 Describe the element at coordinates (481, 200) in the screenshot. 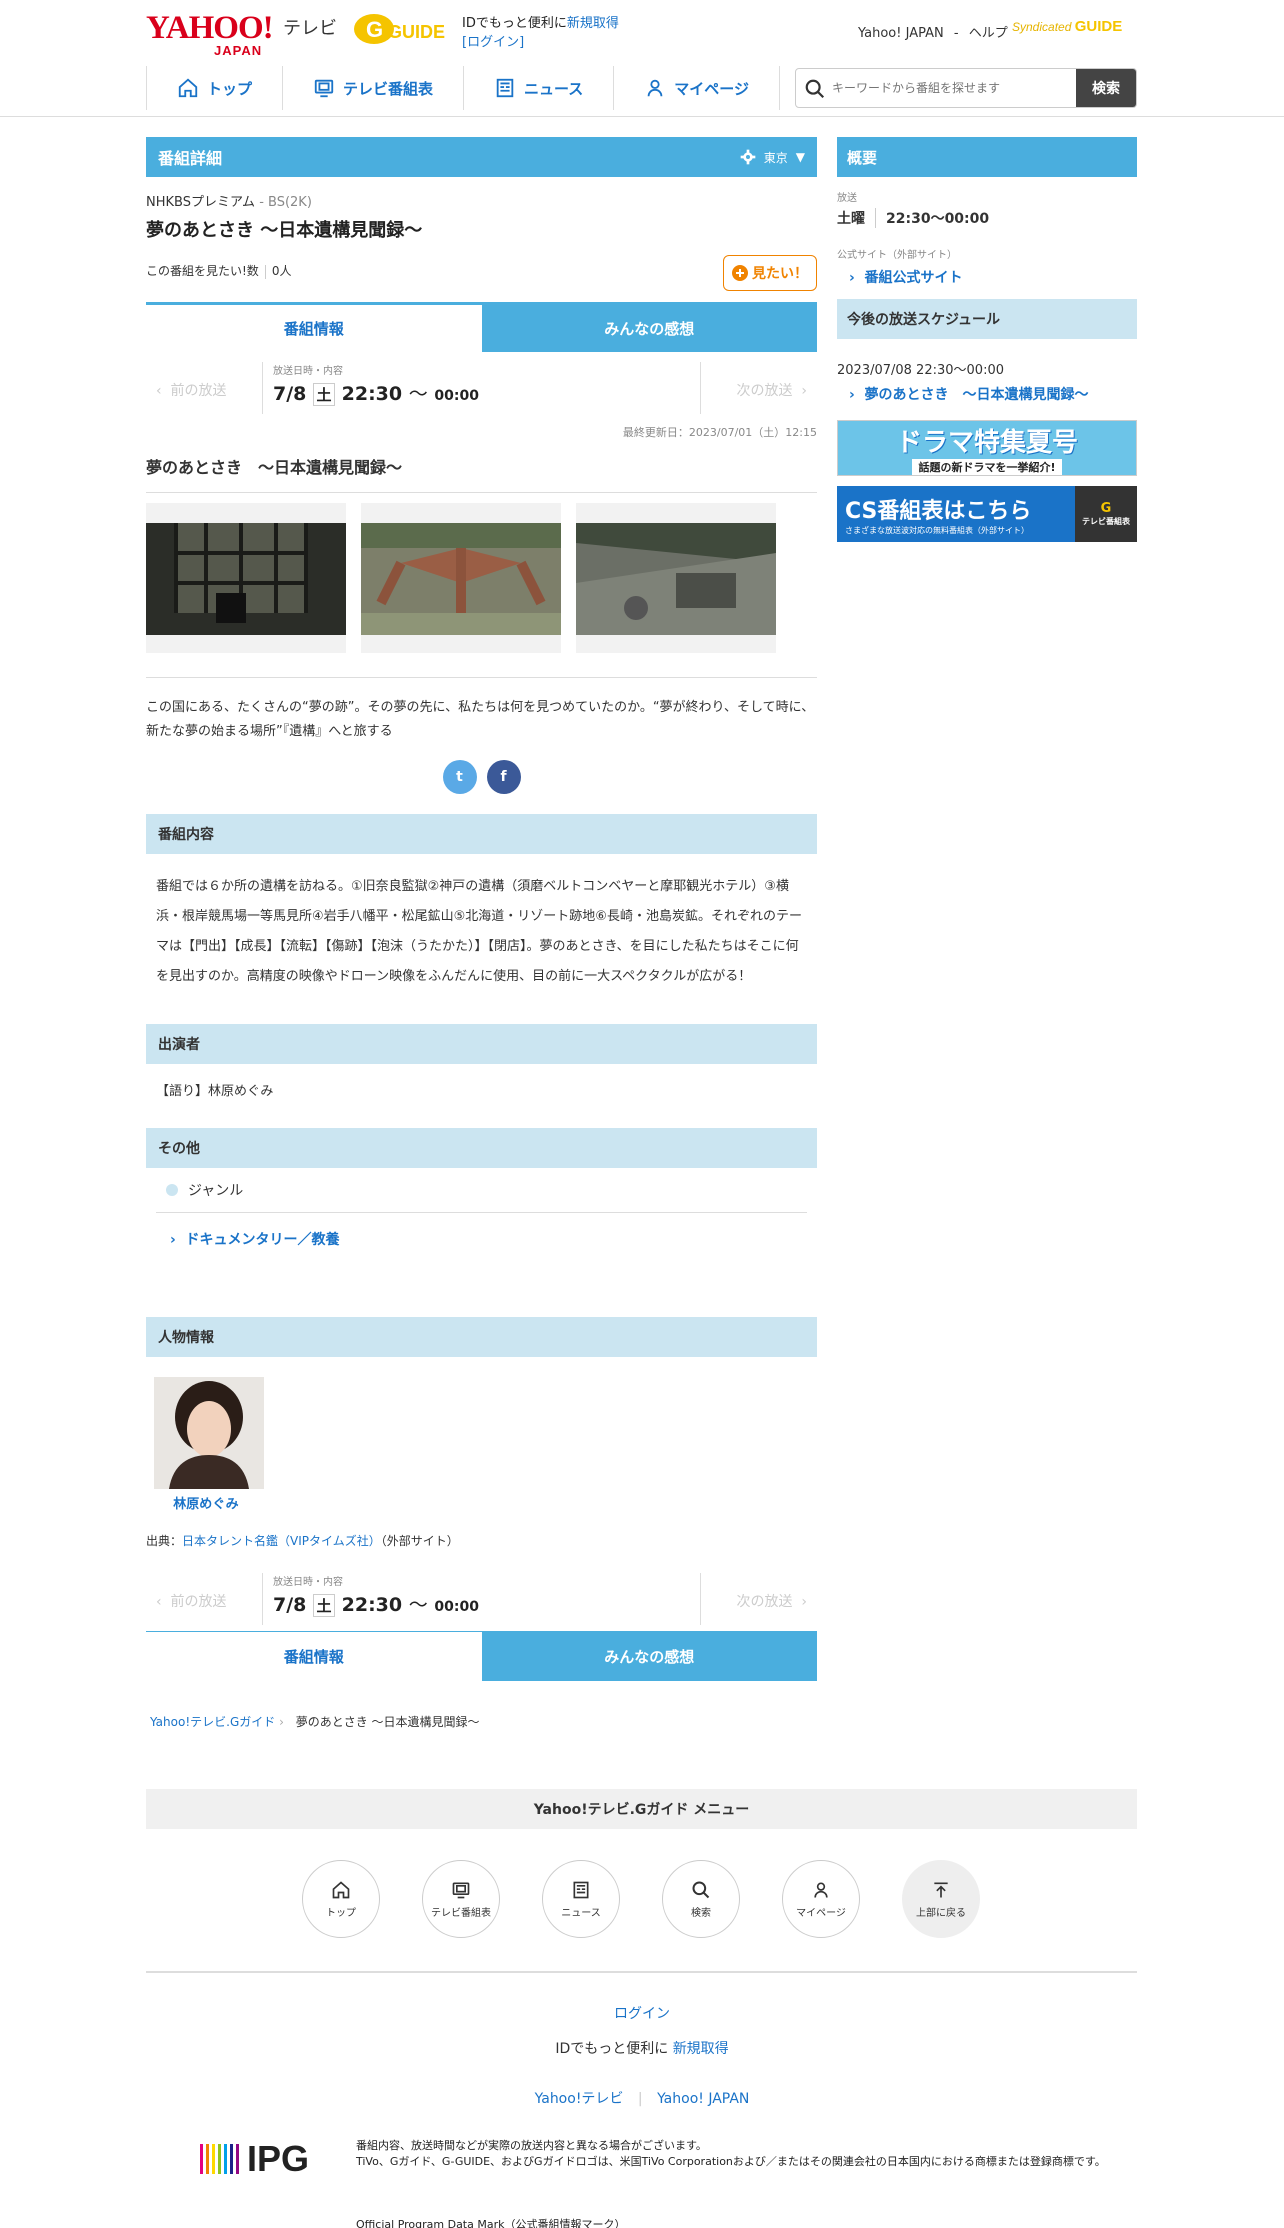

I see `channel: NHKBSプレミアム - BS(2K)` at that location.